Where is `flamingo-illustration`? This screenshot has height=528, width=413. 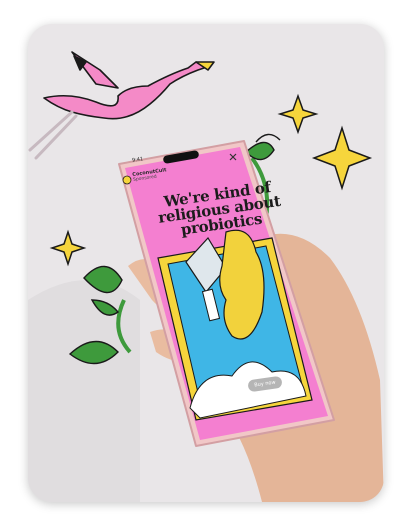
flamingo-illustration is located at coordinates (121, 105).